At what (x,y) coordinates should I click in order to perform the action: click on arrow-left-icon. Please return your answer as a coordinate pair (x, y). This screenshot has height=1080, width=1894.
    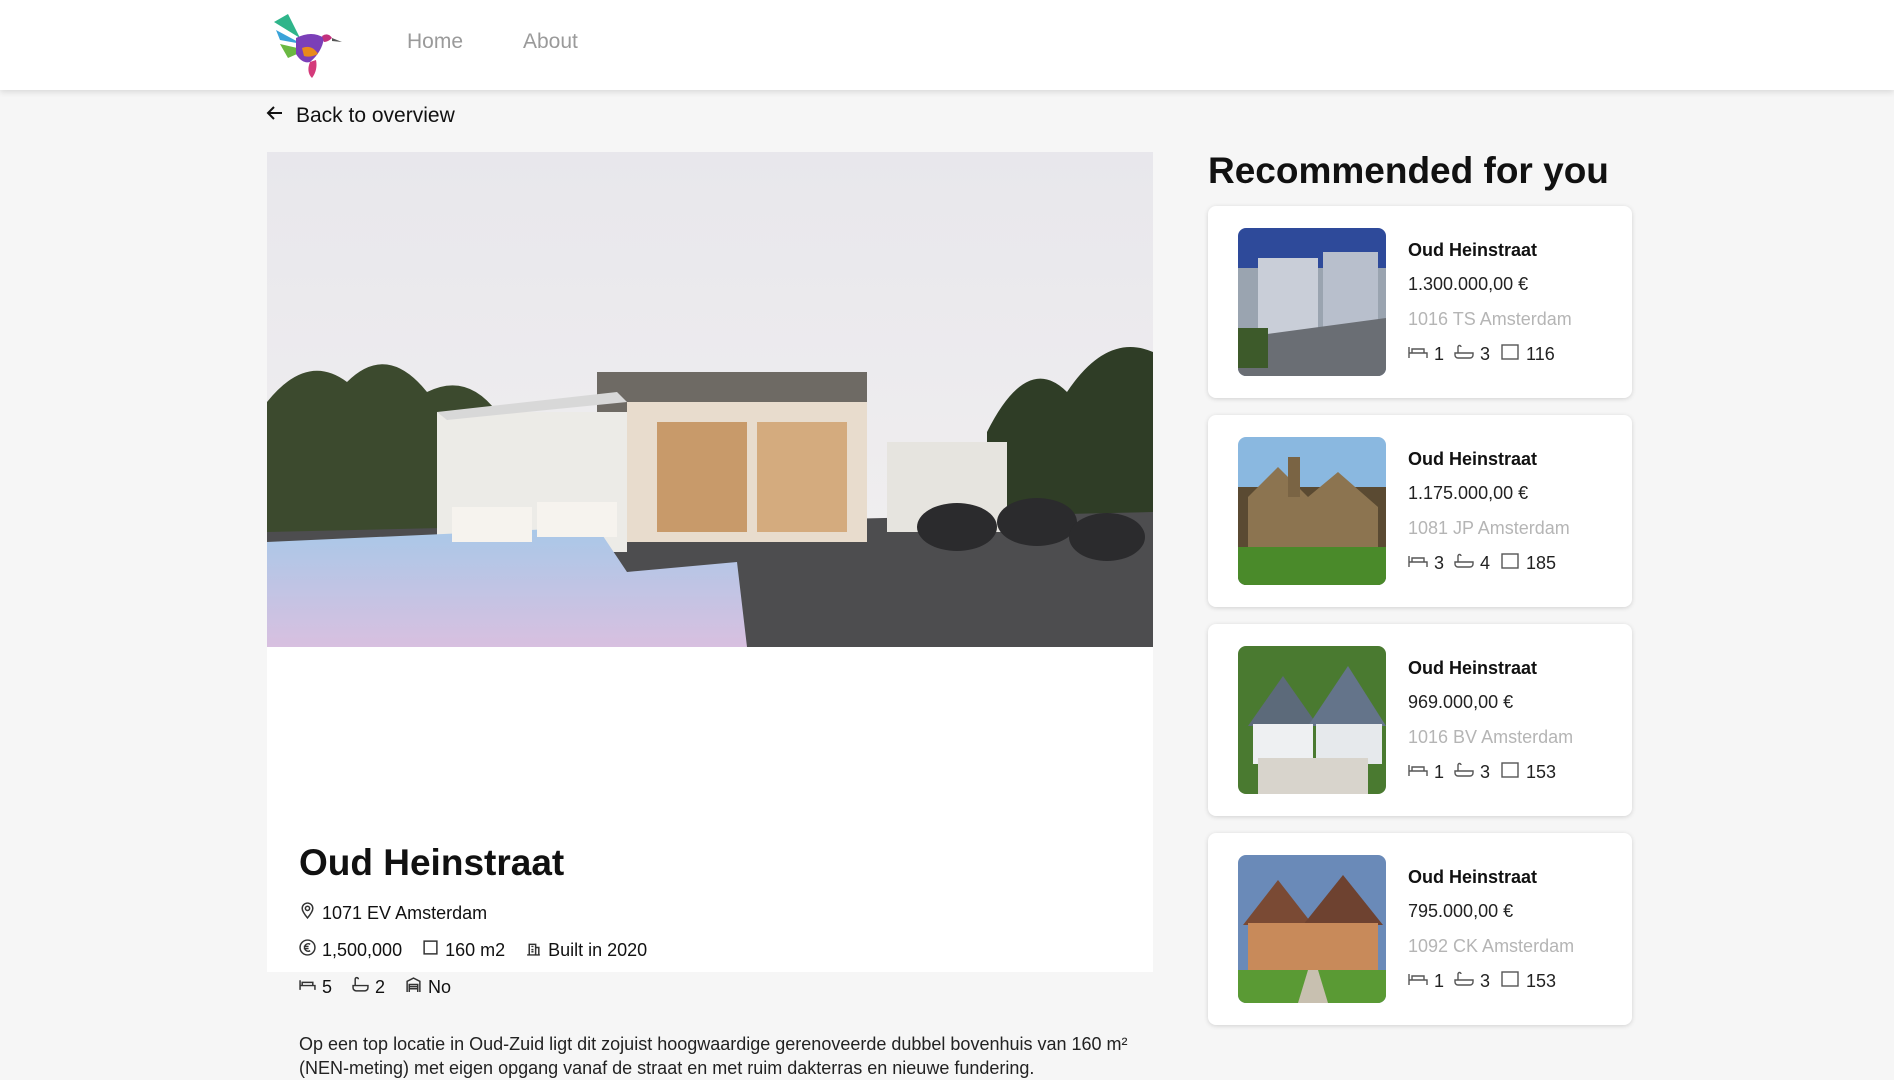
    Looking at the image, I should click on (275, 116).